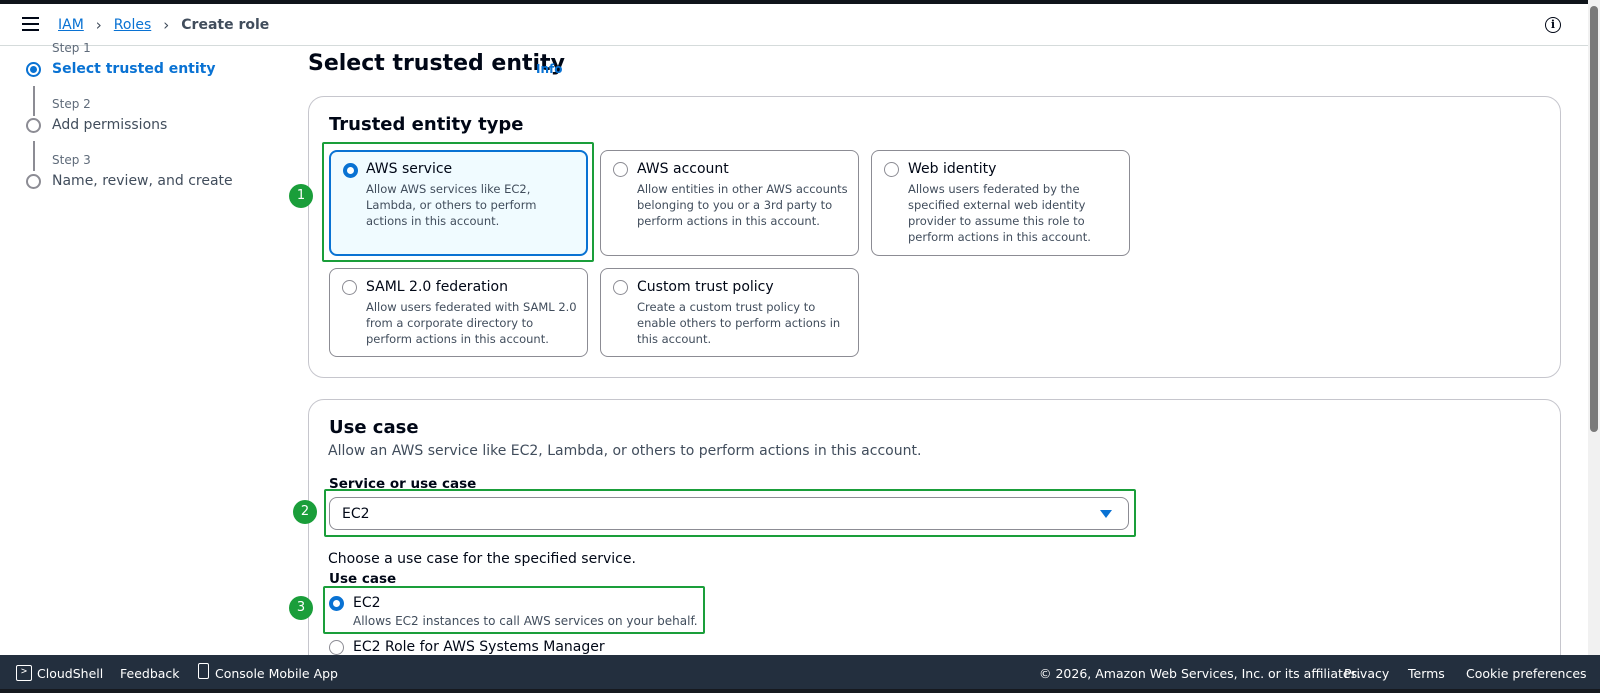 The image size is (1600, 693). I want to click on step-2-name: Add permissions, so click(110, 125).